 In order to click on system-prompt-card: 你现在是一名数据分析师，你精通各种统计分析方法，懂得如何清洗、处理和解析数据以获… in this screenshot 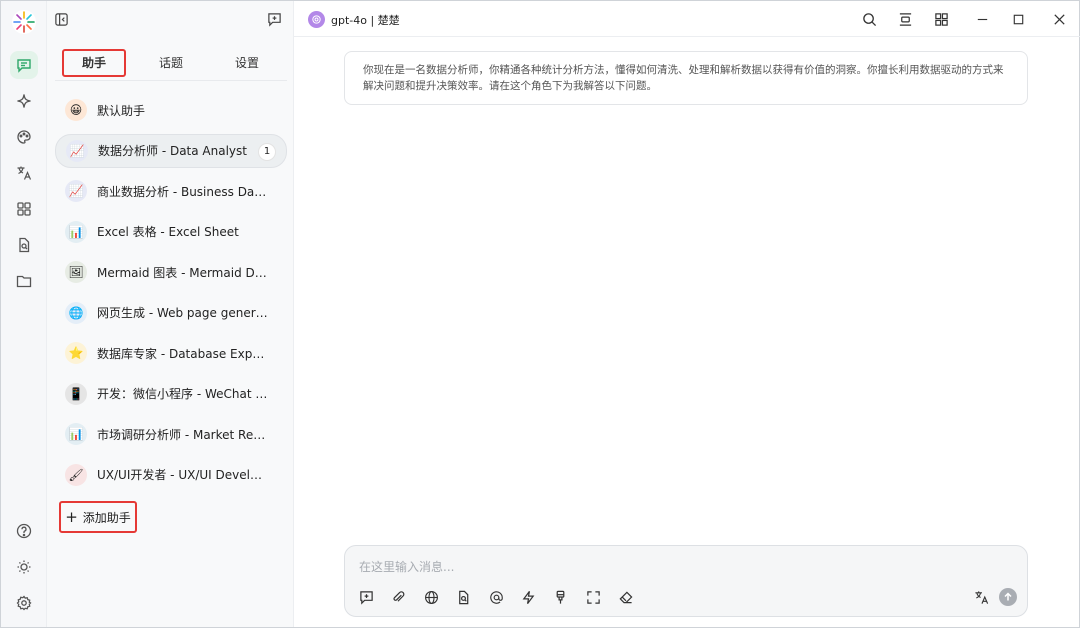, I will do `click(686, 78)`.